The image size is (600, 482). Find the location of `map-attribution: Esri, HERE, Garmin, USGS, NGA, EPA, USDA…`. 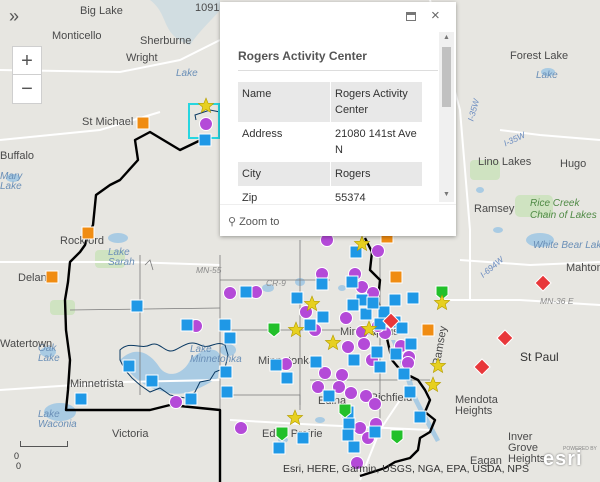

map-attribution: Esri, HERE, Garmin, USGS, NGA, EPA, USDA… is located at coordinates (406, 469).